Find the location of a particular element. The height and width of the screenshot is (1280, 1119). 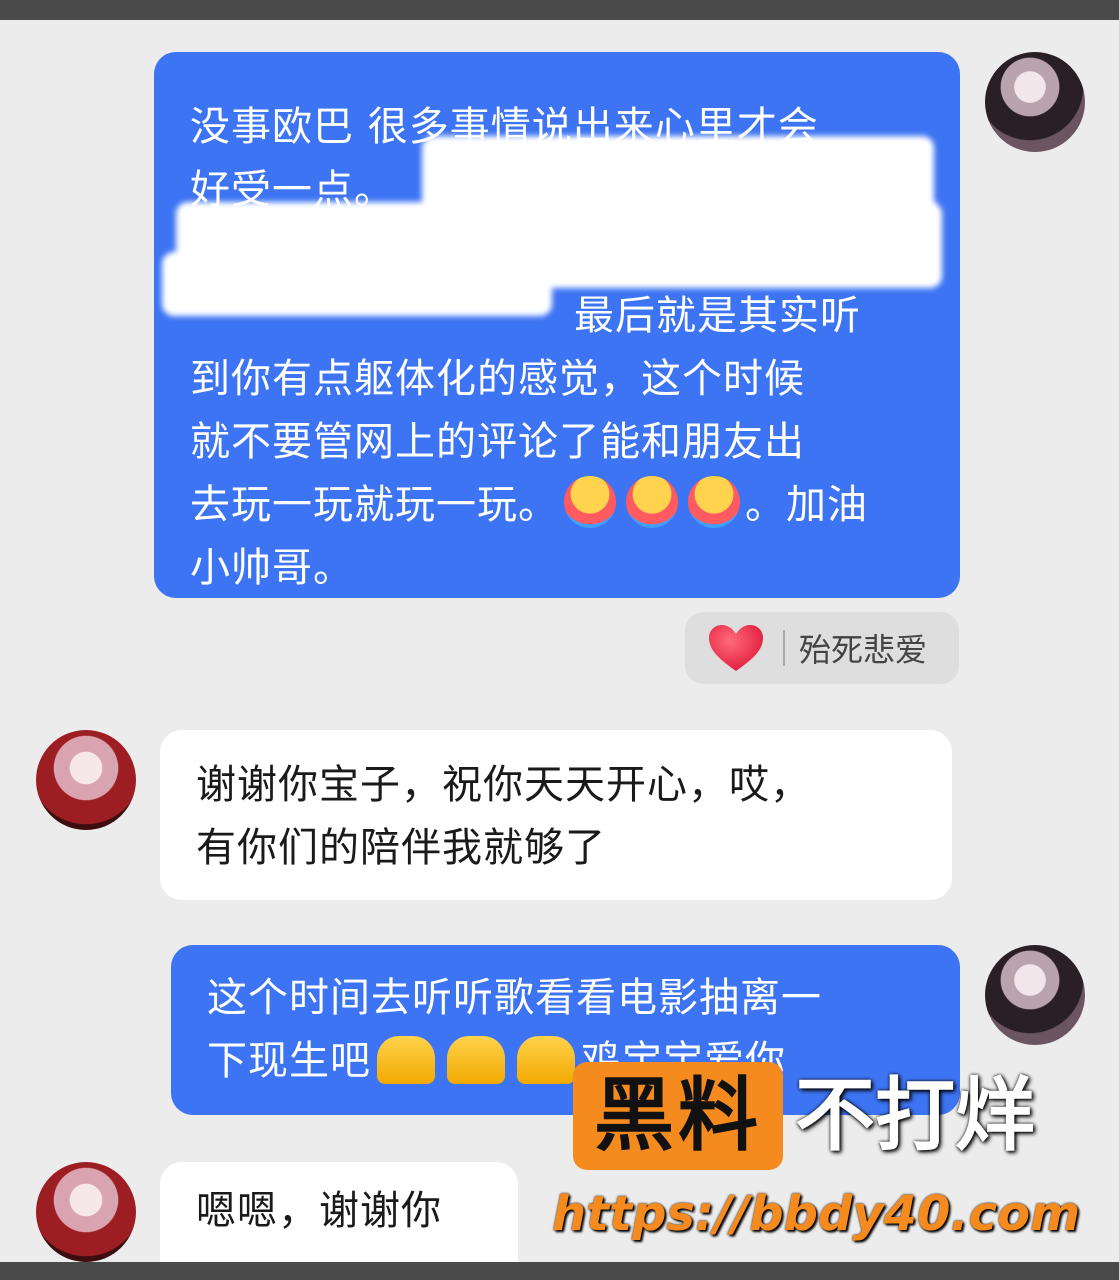

incoming-message-bubble: 谢谢你宝子，祝你天天开心，哎， 有你们的陪伴我就够了 is located at coordinates (556, 815).